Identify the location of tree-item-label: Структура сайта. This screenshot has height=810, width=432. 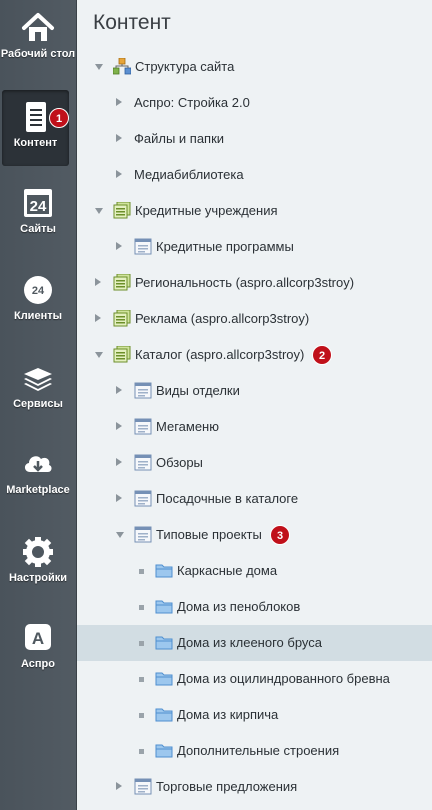
(185, 66).